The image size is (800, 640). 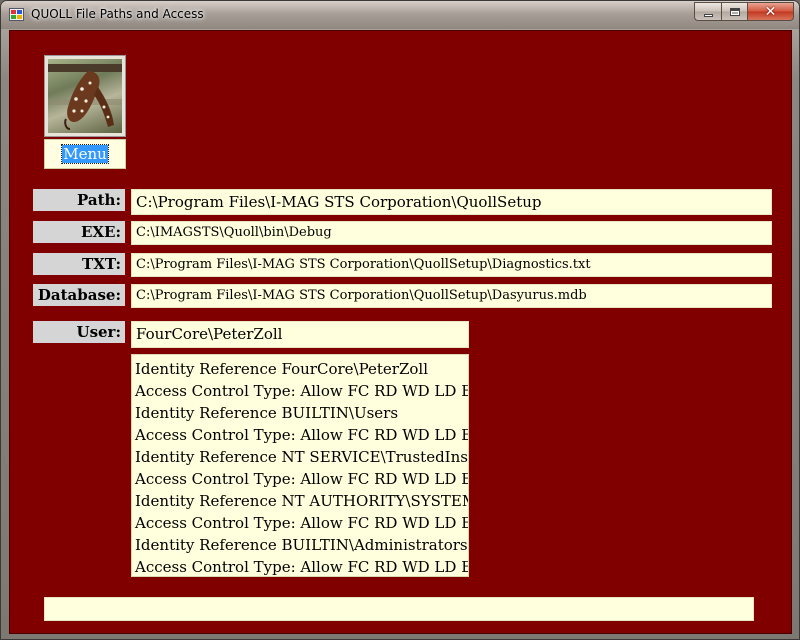 What do you see at coordinates (117, 14) in the screenshot?
I see `window-title: QUOLL File Paths and Access` at bounding box center [117, 14].